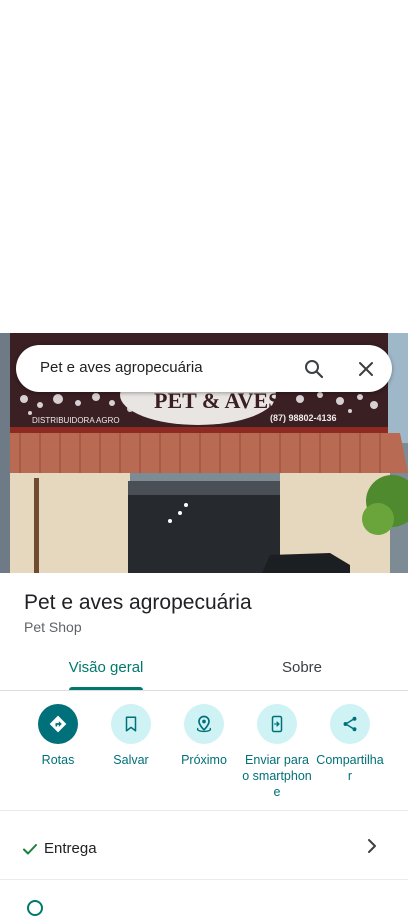 The image size is (408, 916). I want to click on share-icon, so click(350, 724).